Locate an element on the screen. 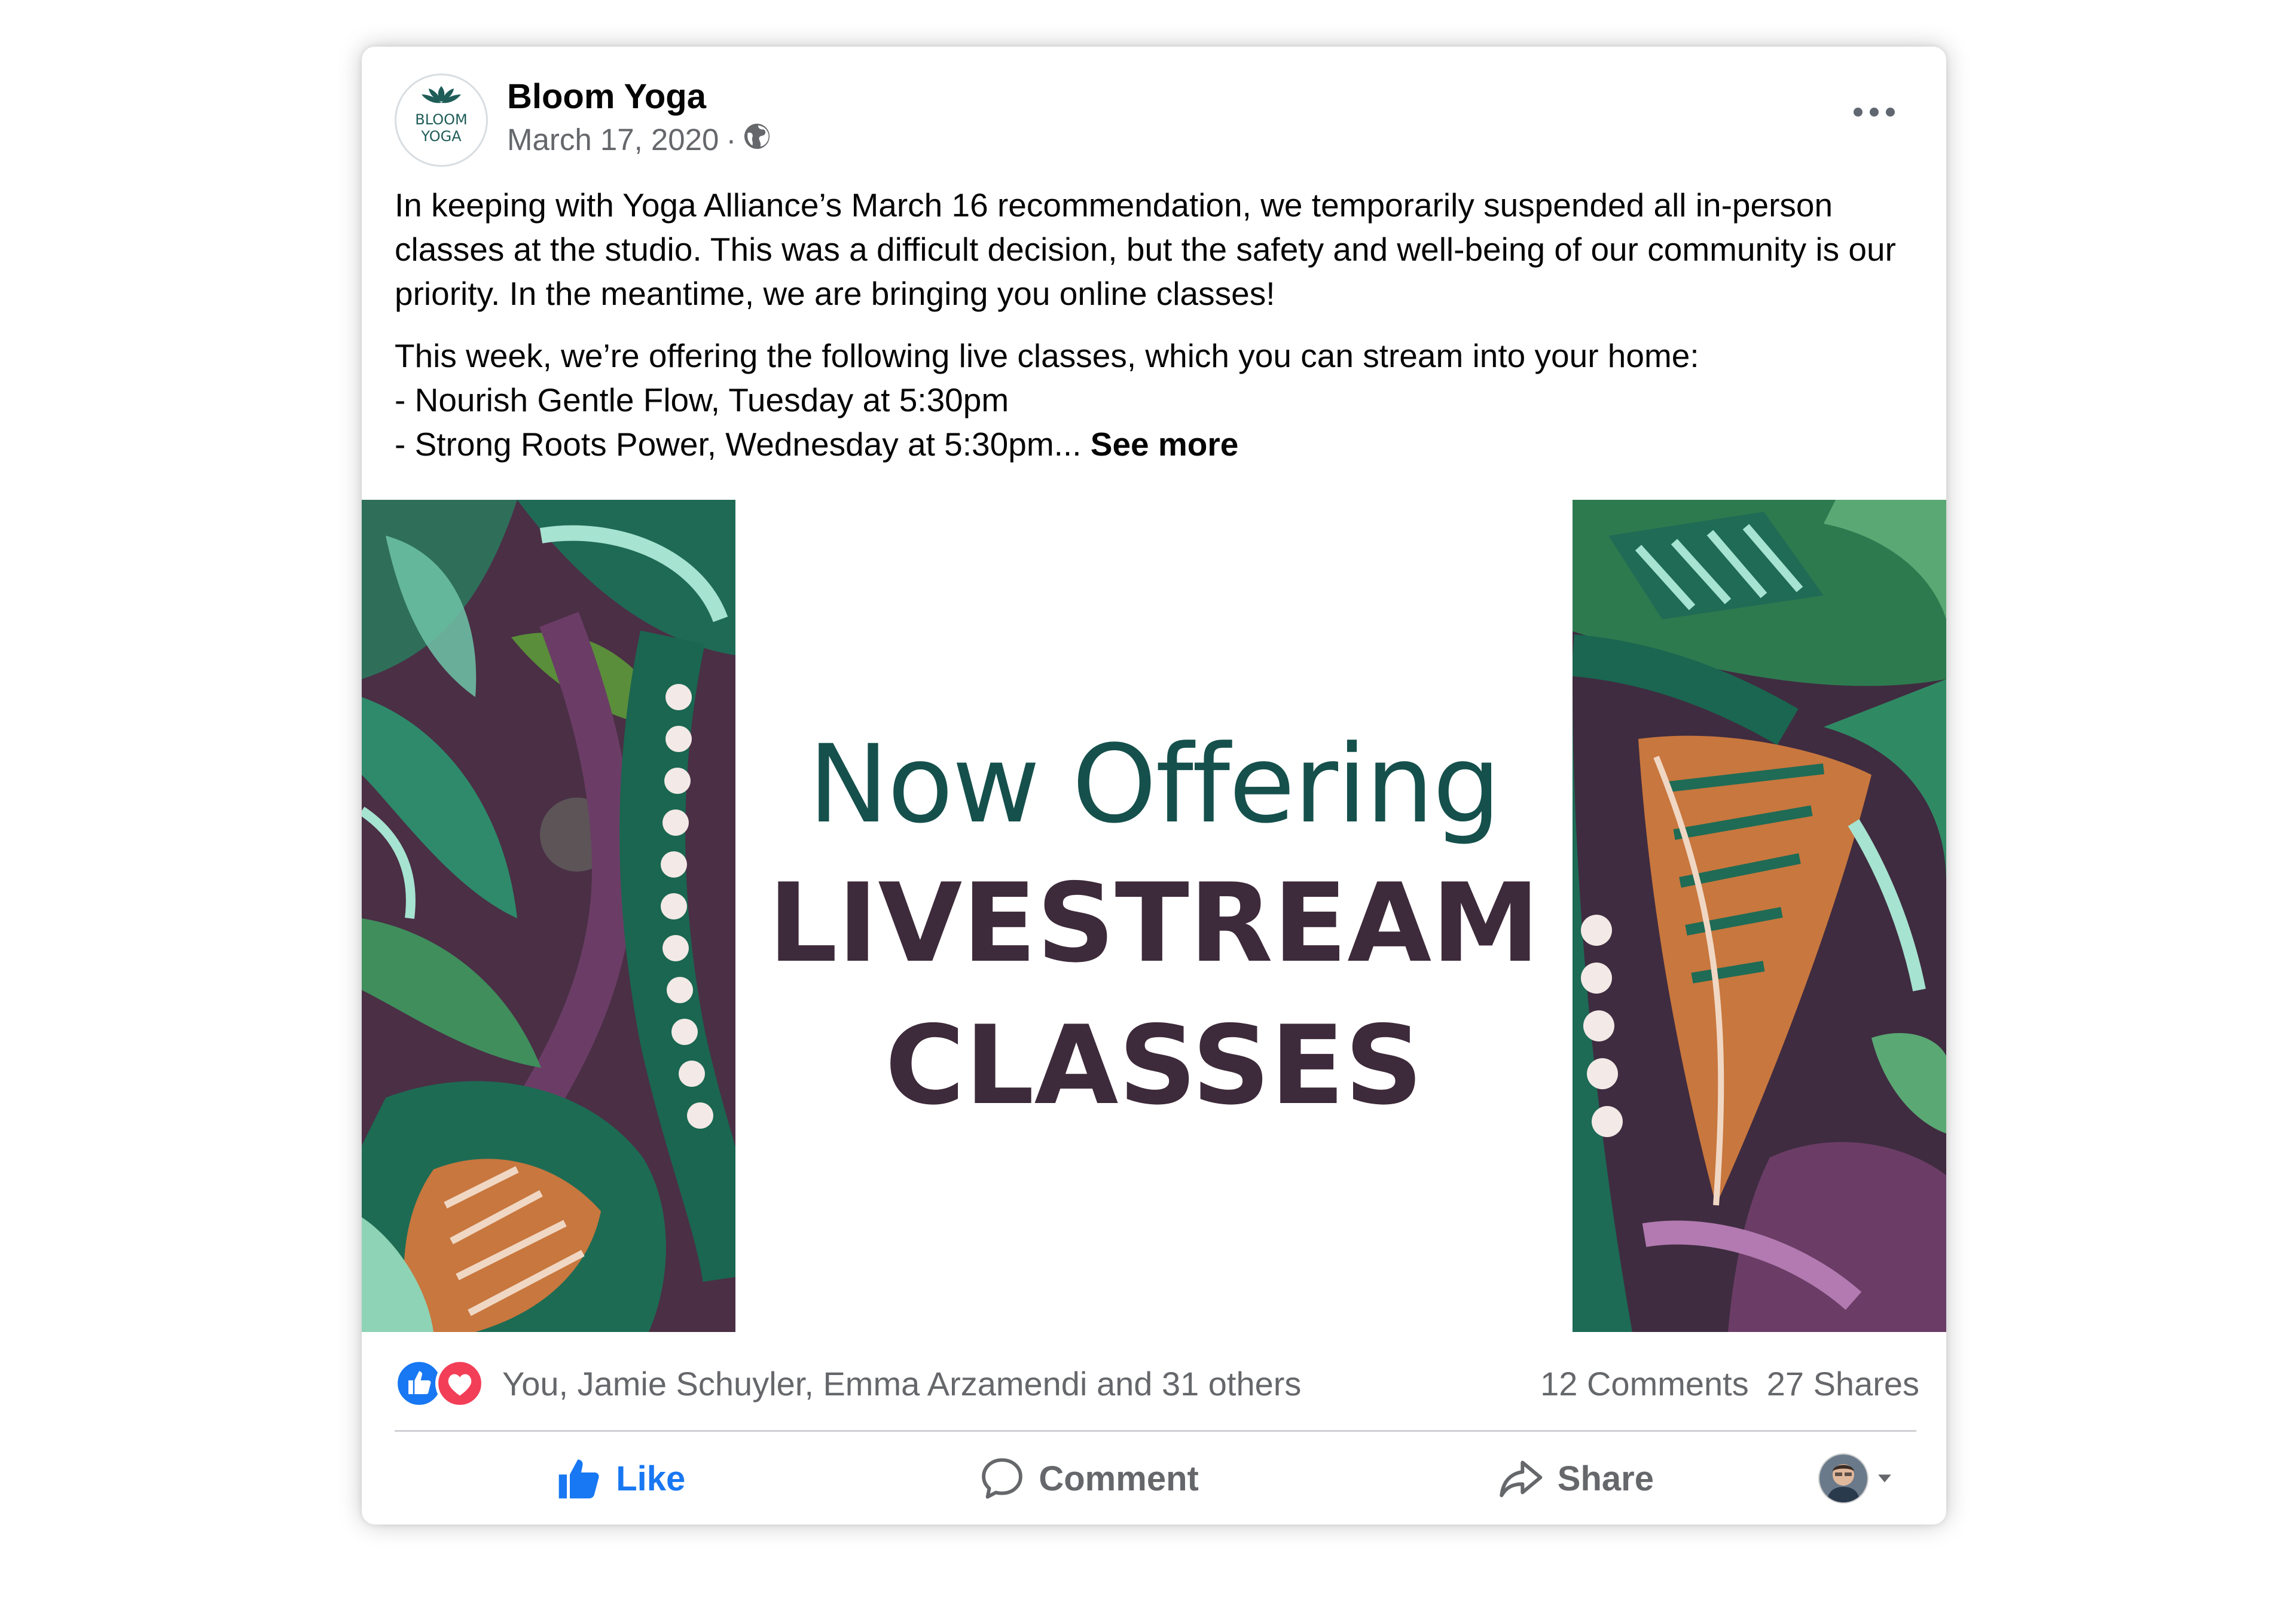  post-meta: March 17, 2020 · is located at coordinates (639, 139).